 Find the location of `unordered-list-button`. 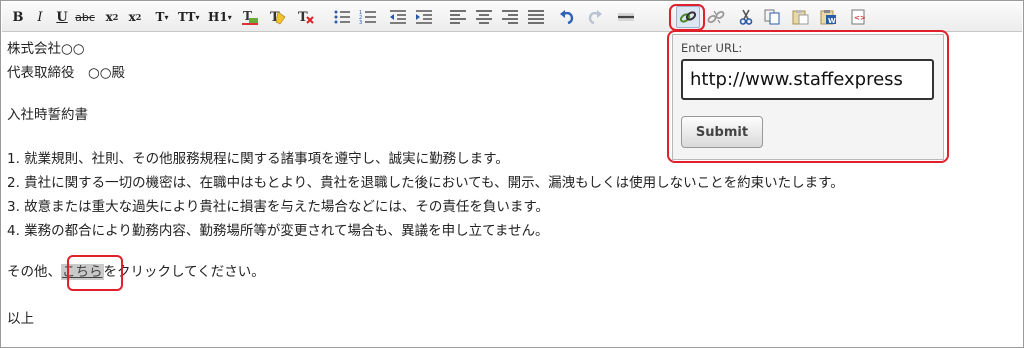

unordered-list-button is located at coordinates (342, 17).